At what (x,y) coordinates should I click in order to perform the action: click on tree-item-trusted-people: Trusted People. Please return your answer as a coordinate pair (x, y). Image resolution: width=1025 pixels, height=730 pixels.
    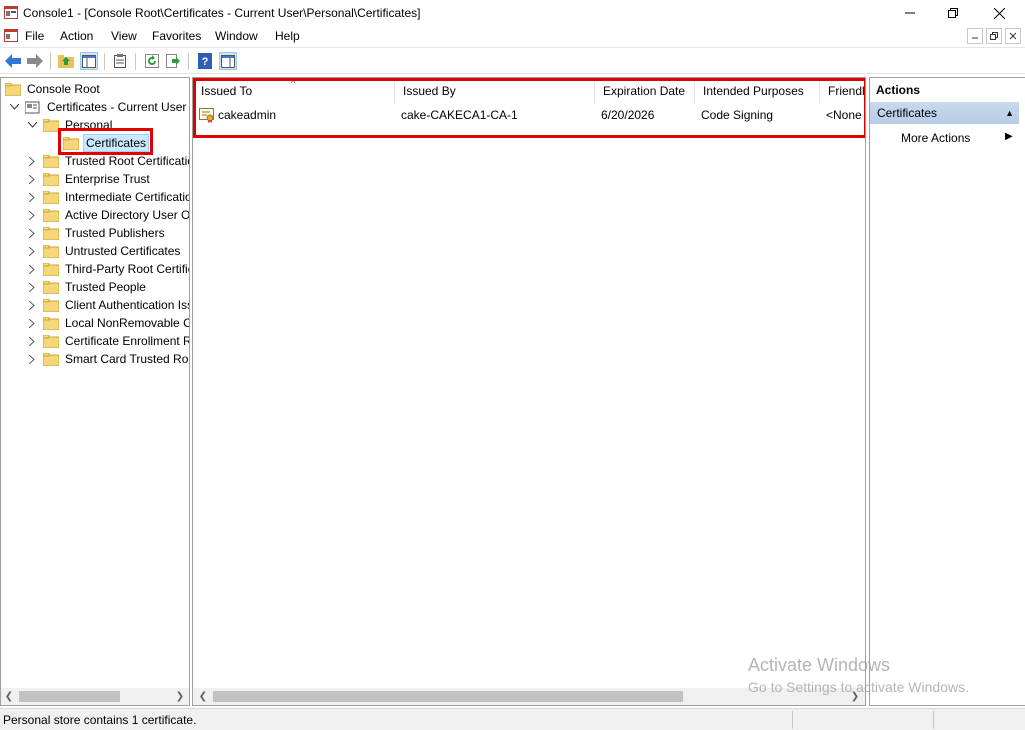
    Looking at the image, I should click on (87, 287).